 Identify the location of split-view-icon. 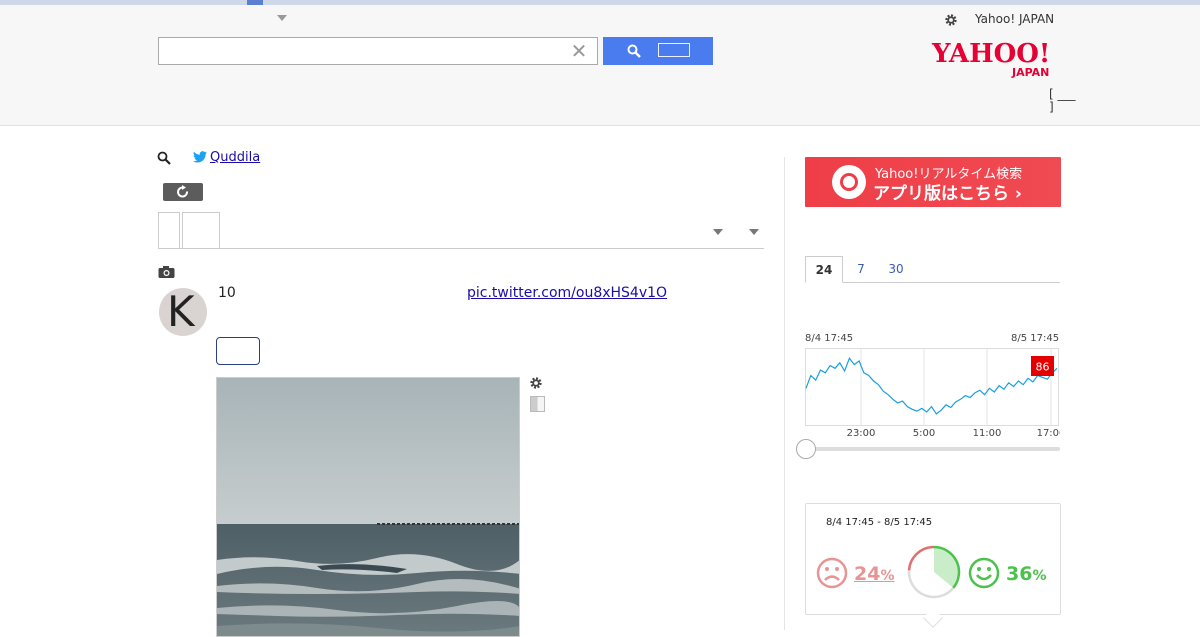
(537, 404).